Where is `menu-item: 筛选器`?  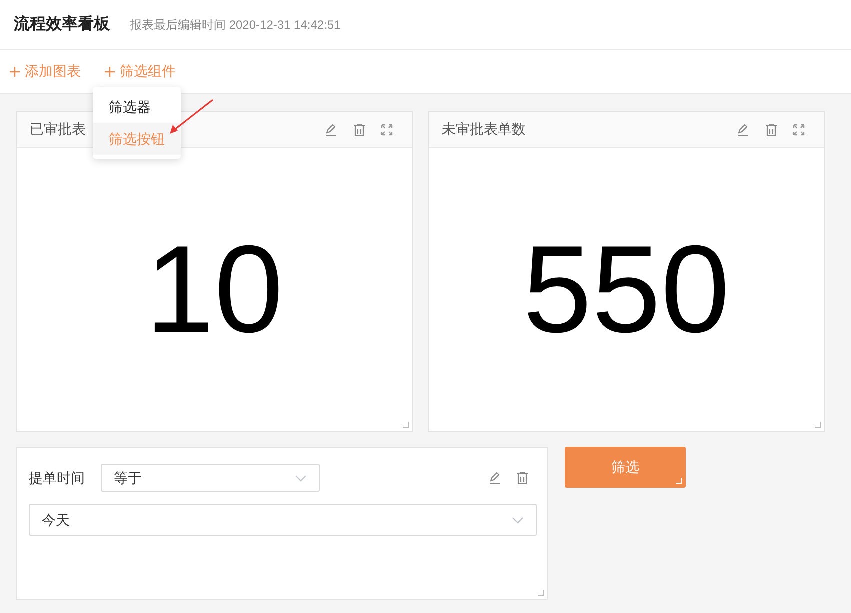
menu-item: 筛选器 is located at coordinates (137, 107).